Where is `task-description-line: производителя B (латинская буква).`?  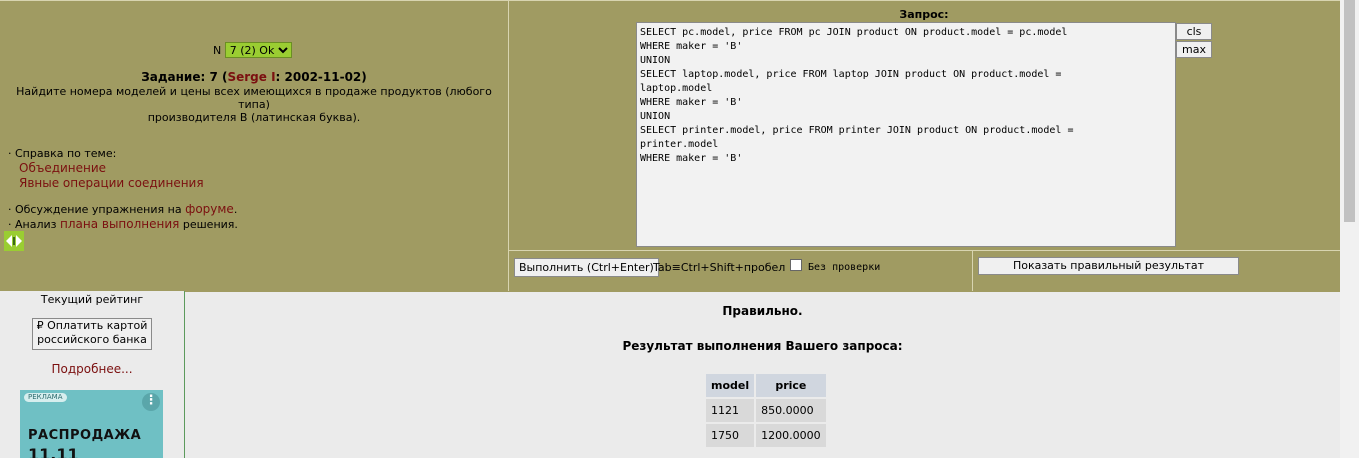
task-description-line: производителя B (латинская буква). is located at coordinates (254, 117).